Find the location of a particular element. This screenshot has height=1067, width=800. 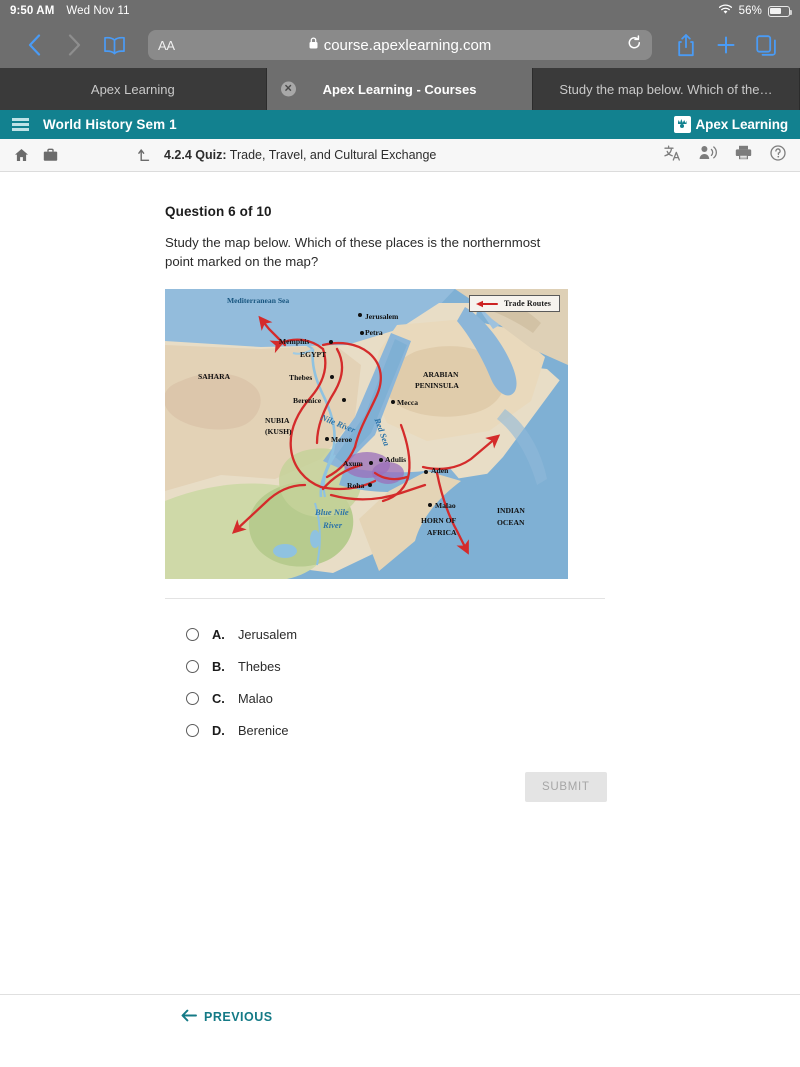

apex-torch-icon is located at coordinates (682, 124).